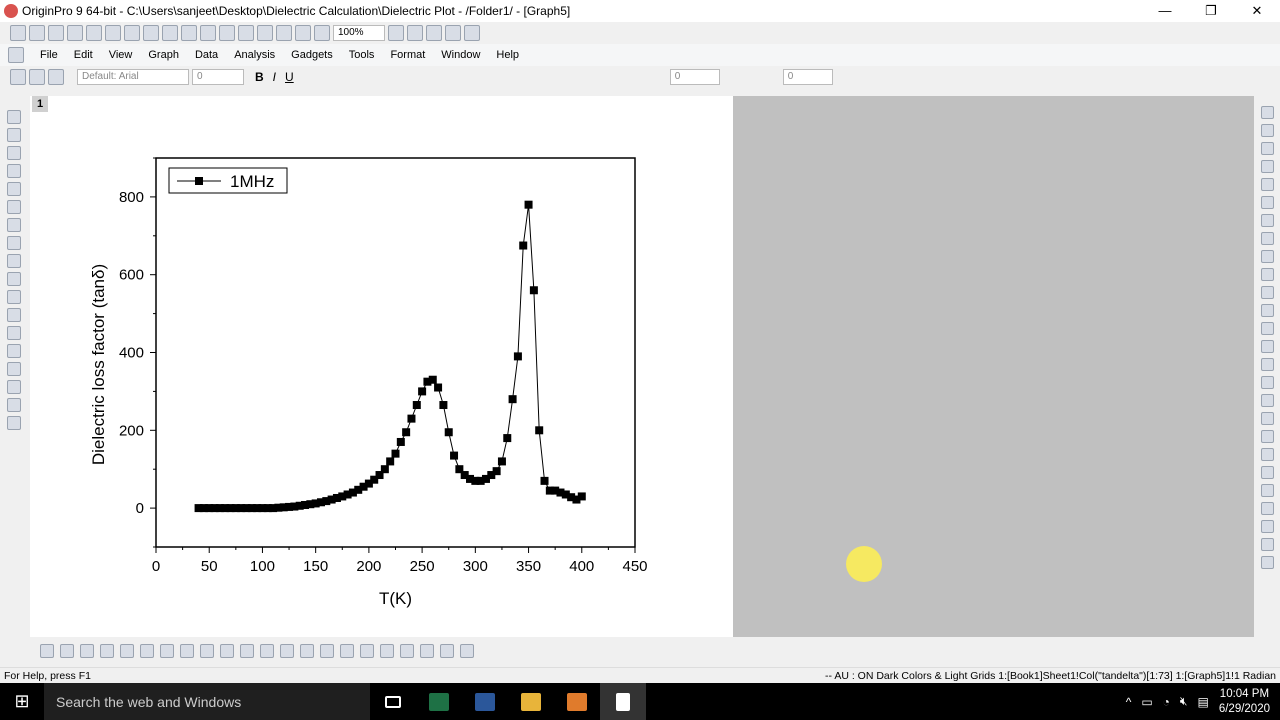 The width and height of the screenshot is (1280, 720). I want to click on layer-1-tab: 1, so click(40, 104).